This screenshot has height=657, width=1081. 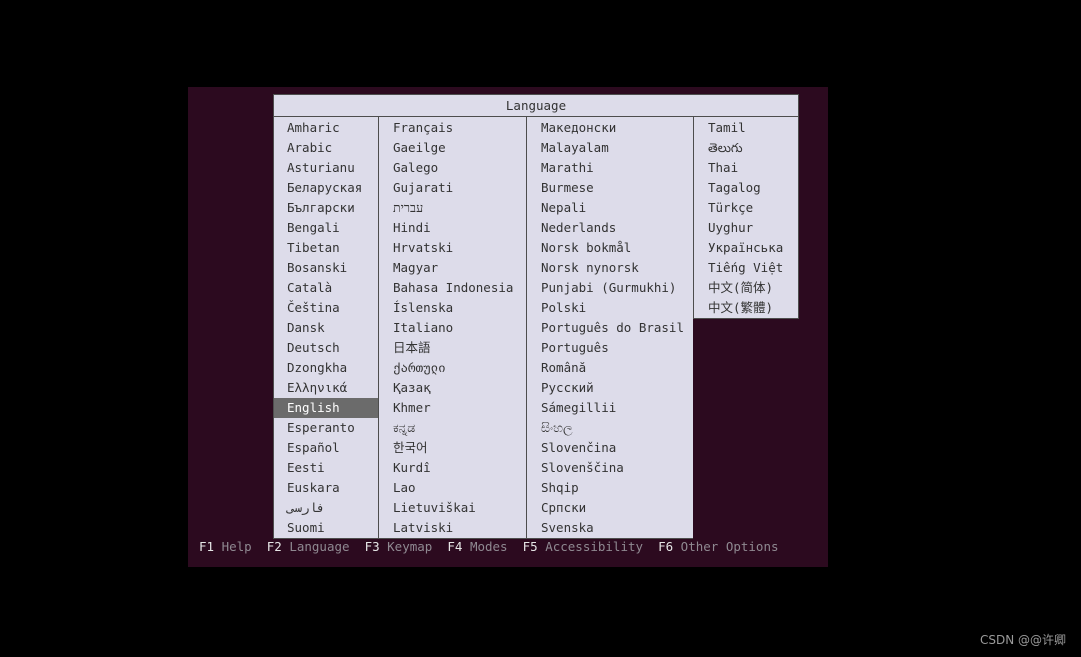 I want to click on language-option: Lao, so click(x=452, y=488).